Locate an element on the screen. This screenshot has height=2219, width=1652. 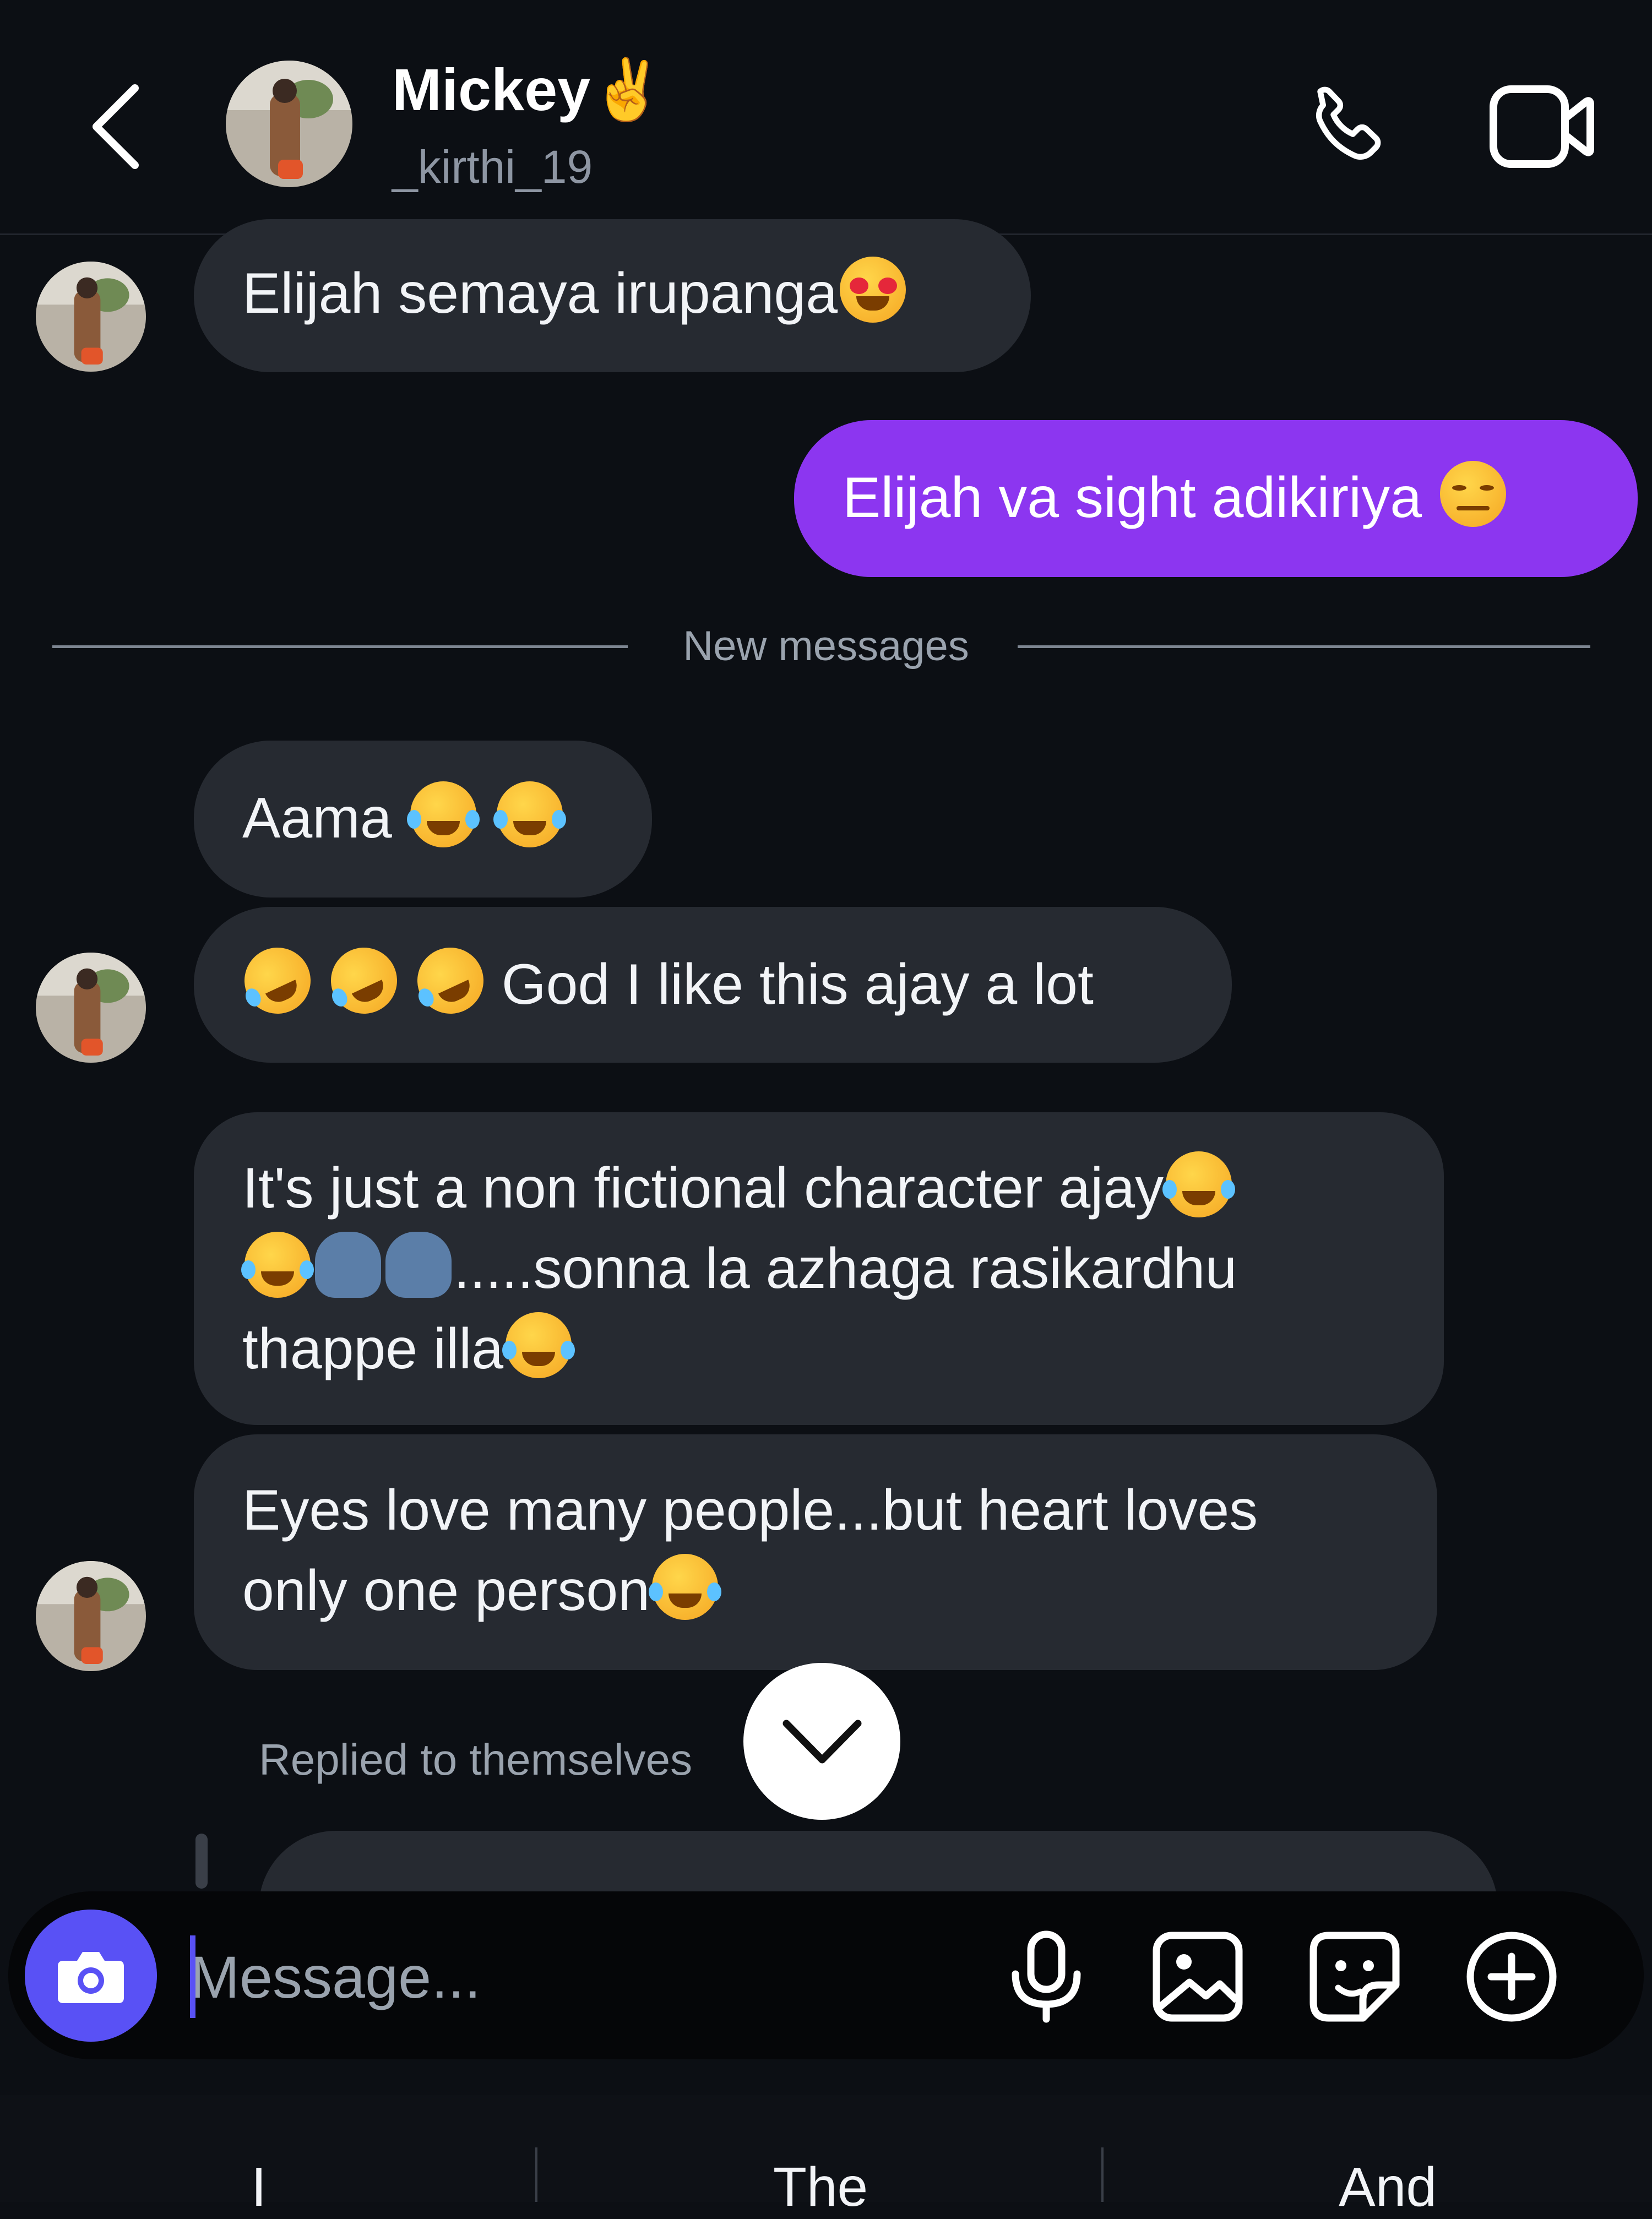
message-text: God I like this ajay a lot is located at coordinates (732, 981).